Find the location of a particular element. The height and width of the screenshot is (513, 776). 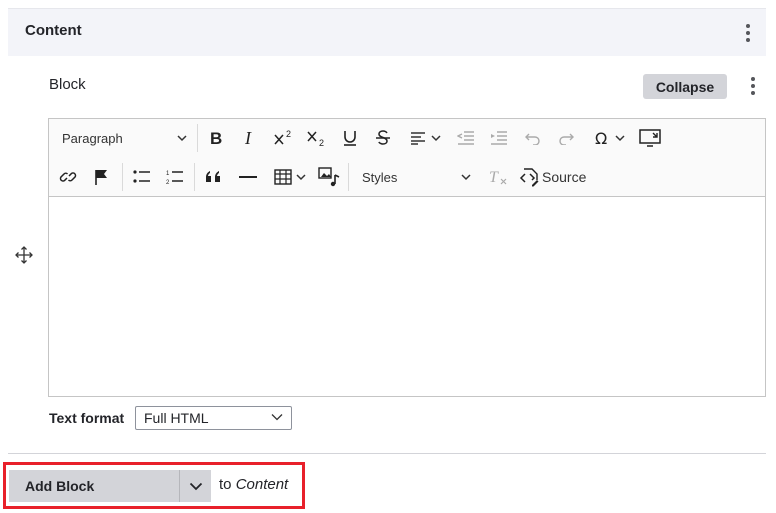

numbered-list-icon: 12 is located at coordinates (175, 177).